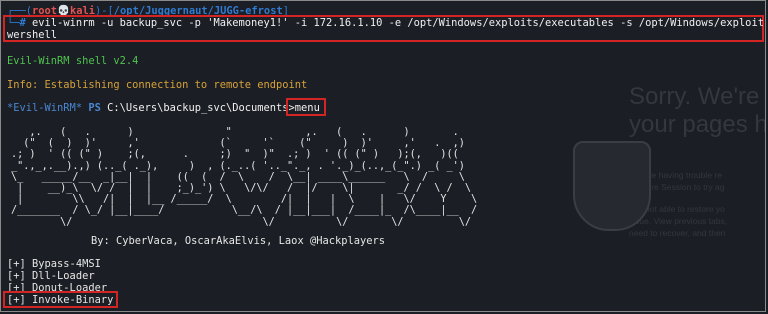 This screenshot has width=768, height=314. Describe the element at coordinates (51, 276) in the screenshot. I see `menu-item-dll-loader: [+] Dll-Loader` at that location.